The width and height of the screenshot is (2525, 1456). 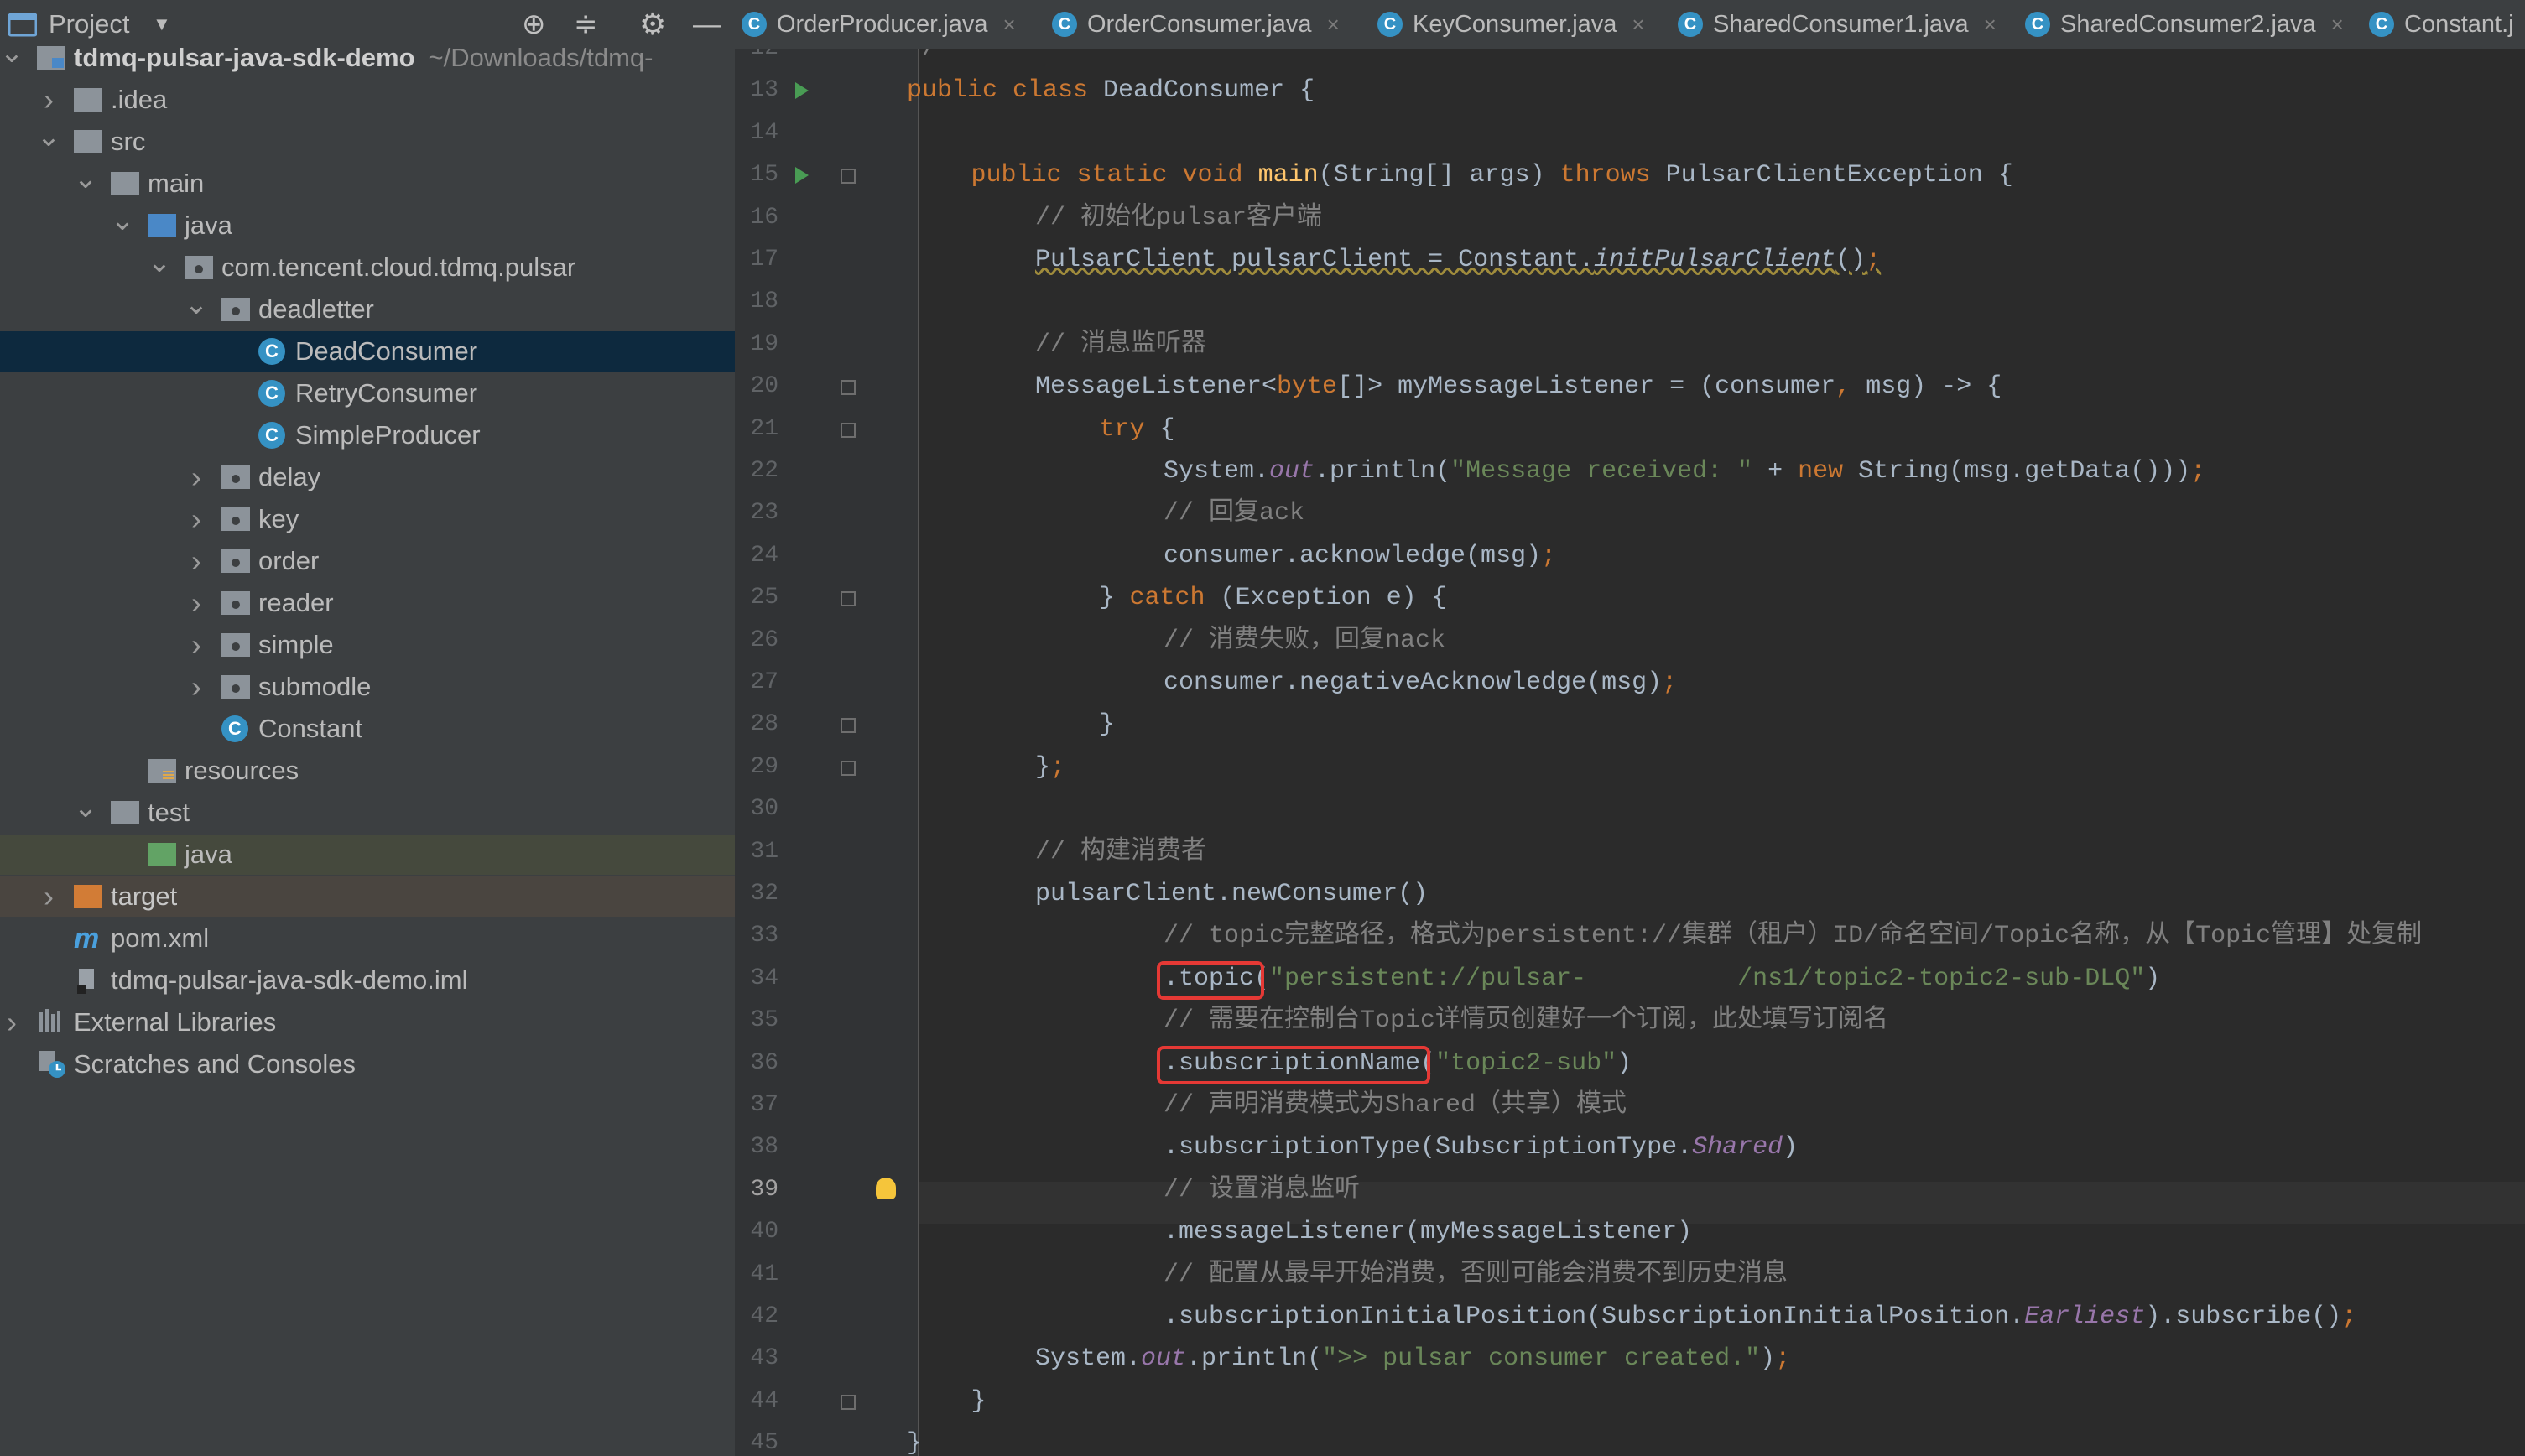 What do you see at coordinates (367, 267) in the screenshot?
I see `tree-item: ⌄ com.tencent.cloud.tdmq.pulsar` at bounding box center [367, 267].